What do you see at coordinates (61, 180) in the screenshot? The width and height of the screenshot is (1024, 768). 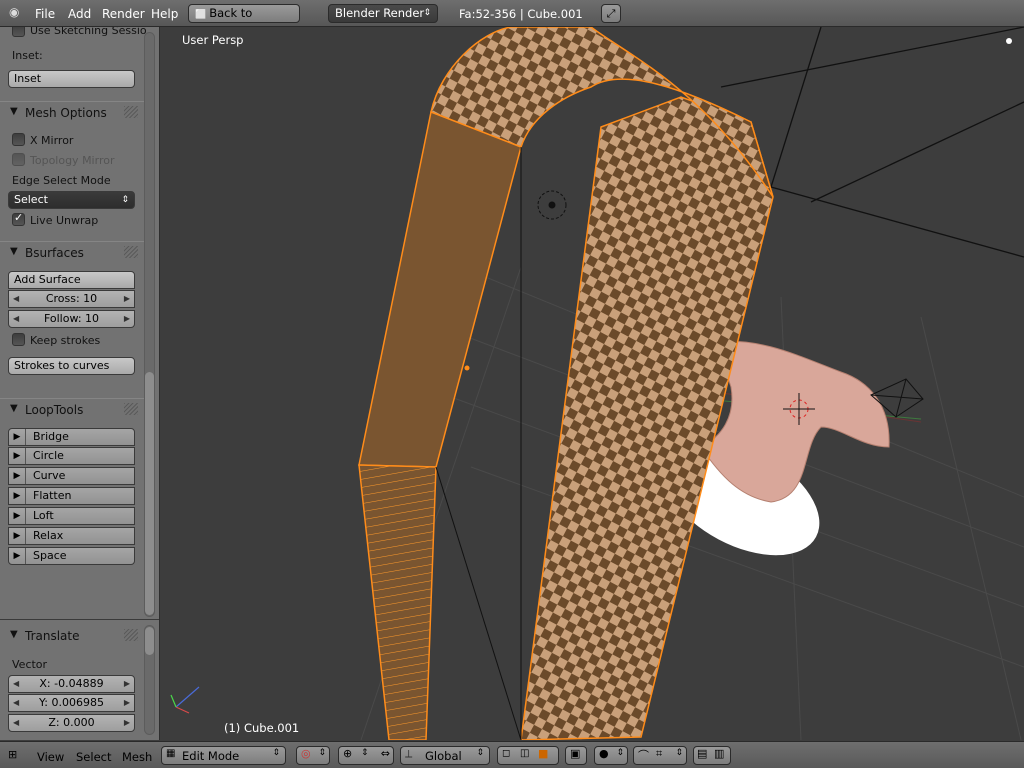 I see `edge-select-mode-label: Edge Select Mode` at bounding box center [61, 180].